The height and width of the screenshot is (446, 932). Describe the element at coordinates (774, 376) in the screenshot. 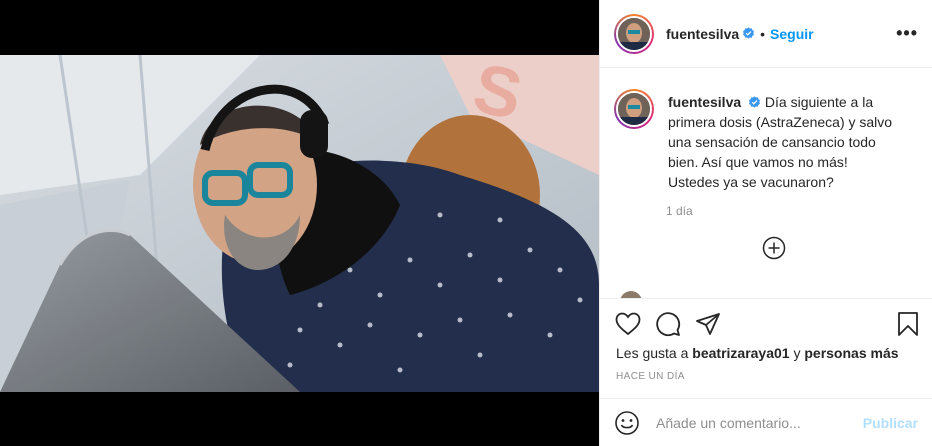

I see `post-timestamp: HACE UN DÍA` at that location.